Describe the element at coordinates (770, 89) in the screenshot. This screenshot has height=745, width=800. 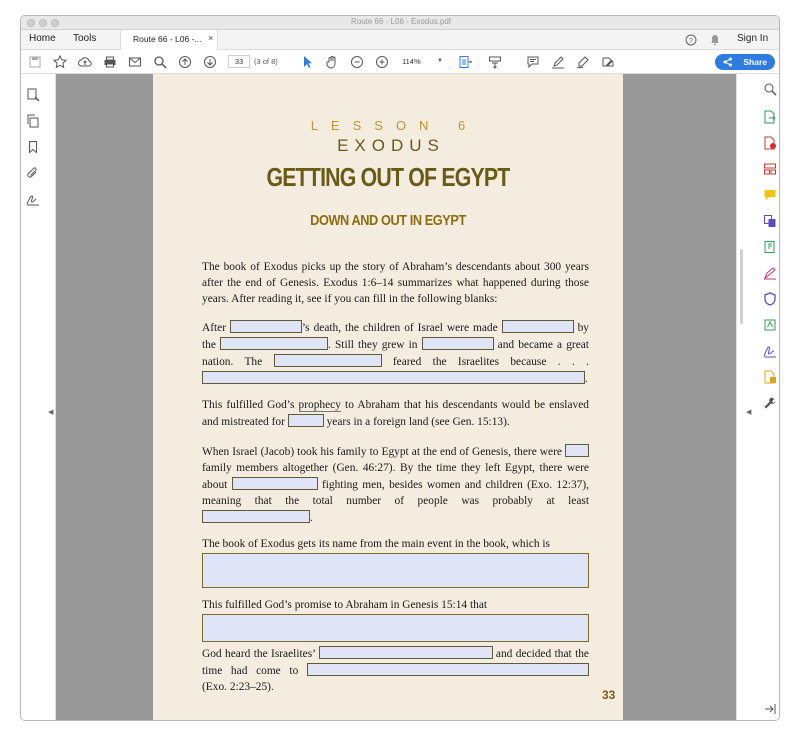
I see `zoom-search-icon` at that location.